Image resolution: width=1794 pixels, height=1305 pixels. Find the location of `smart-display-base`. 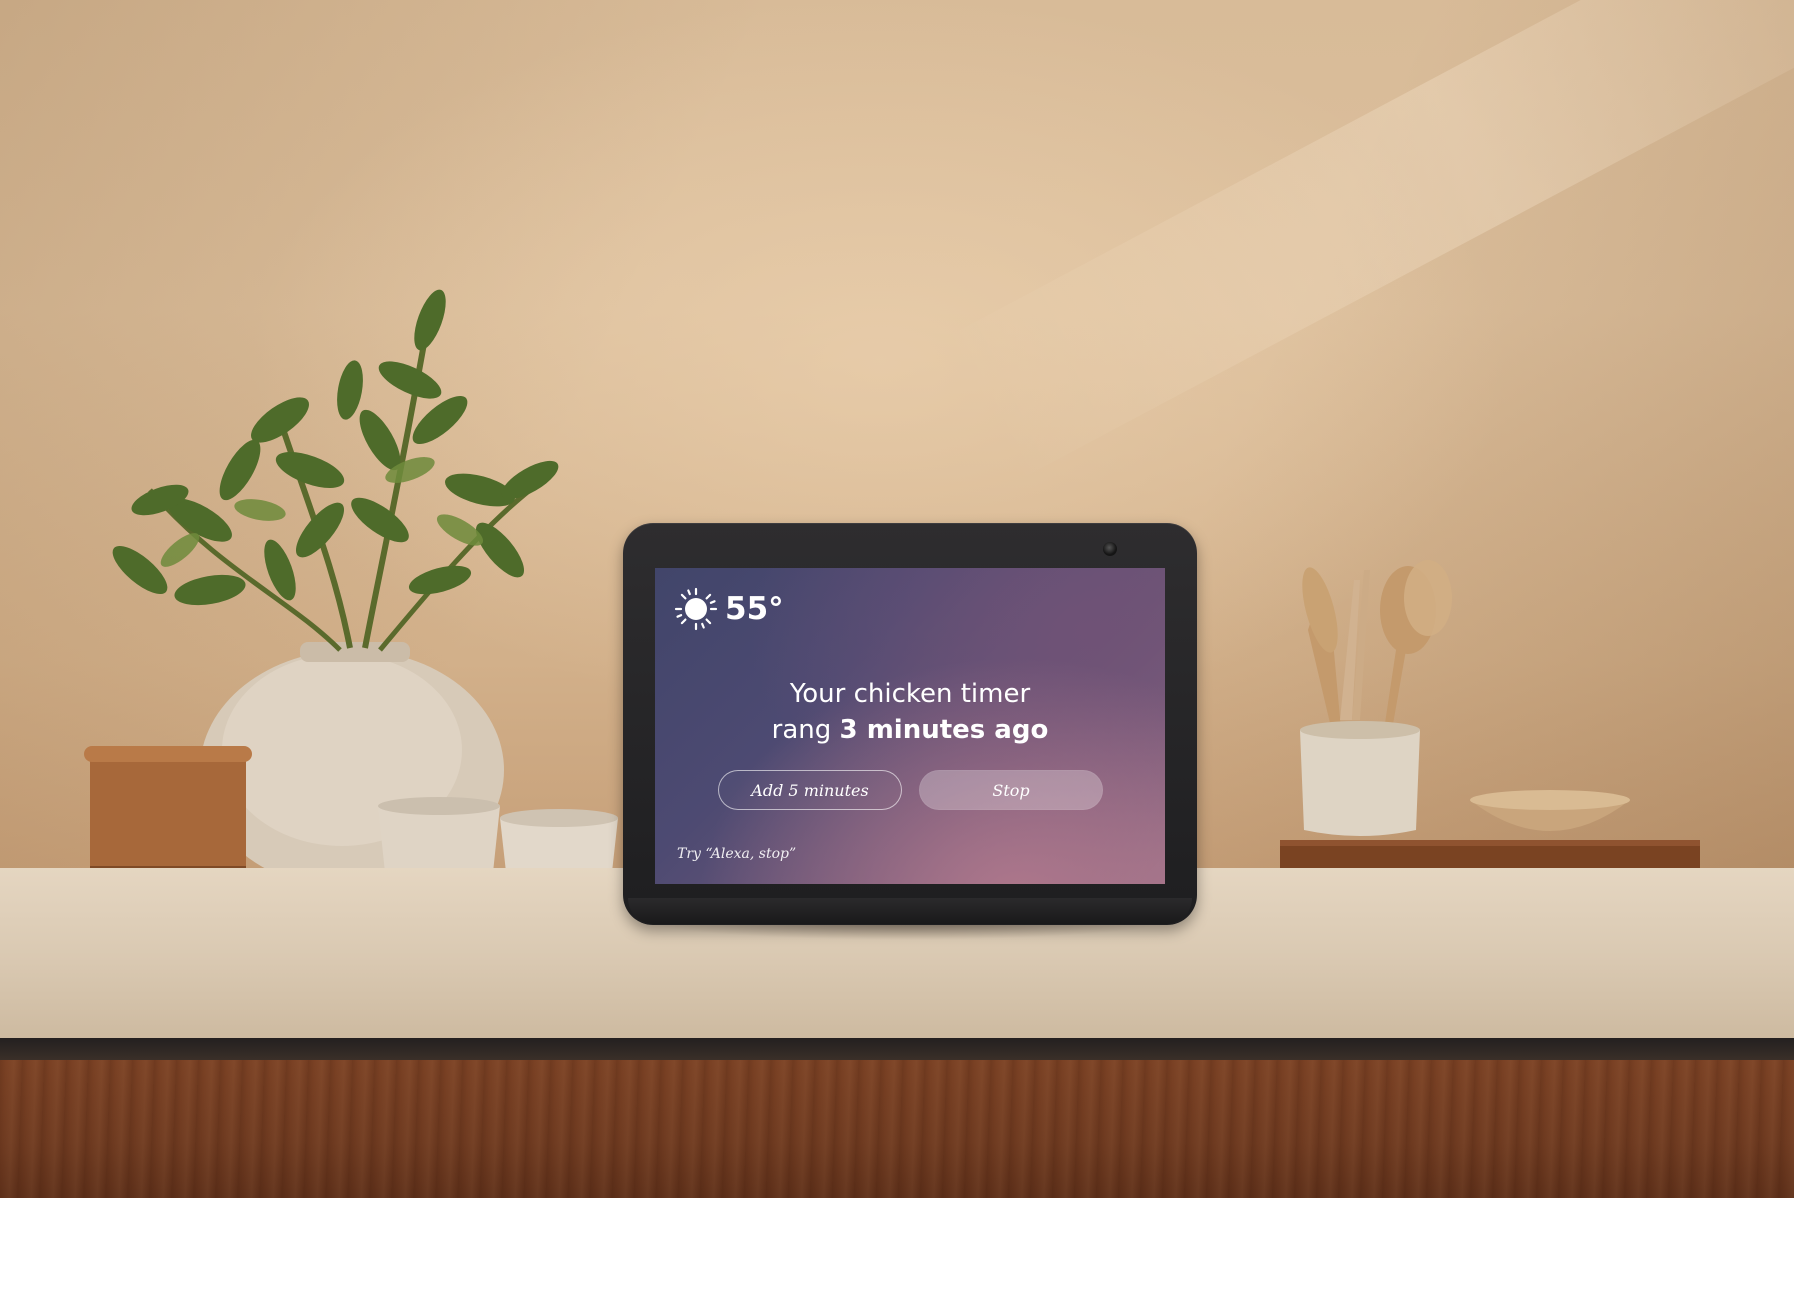

smart-display-base is located at coordinates (910, 911).